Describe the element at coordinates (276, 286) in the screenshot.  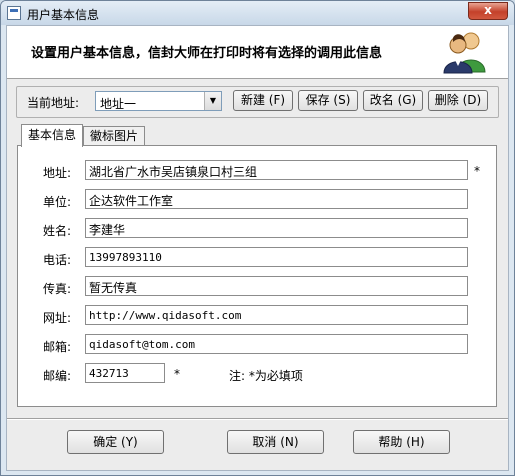
I see `fax-field: 暂无传真` at that location.